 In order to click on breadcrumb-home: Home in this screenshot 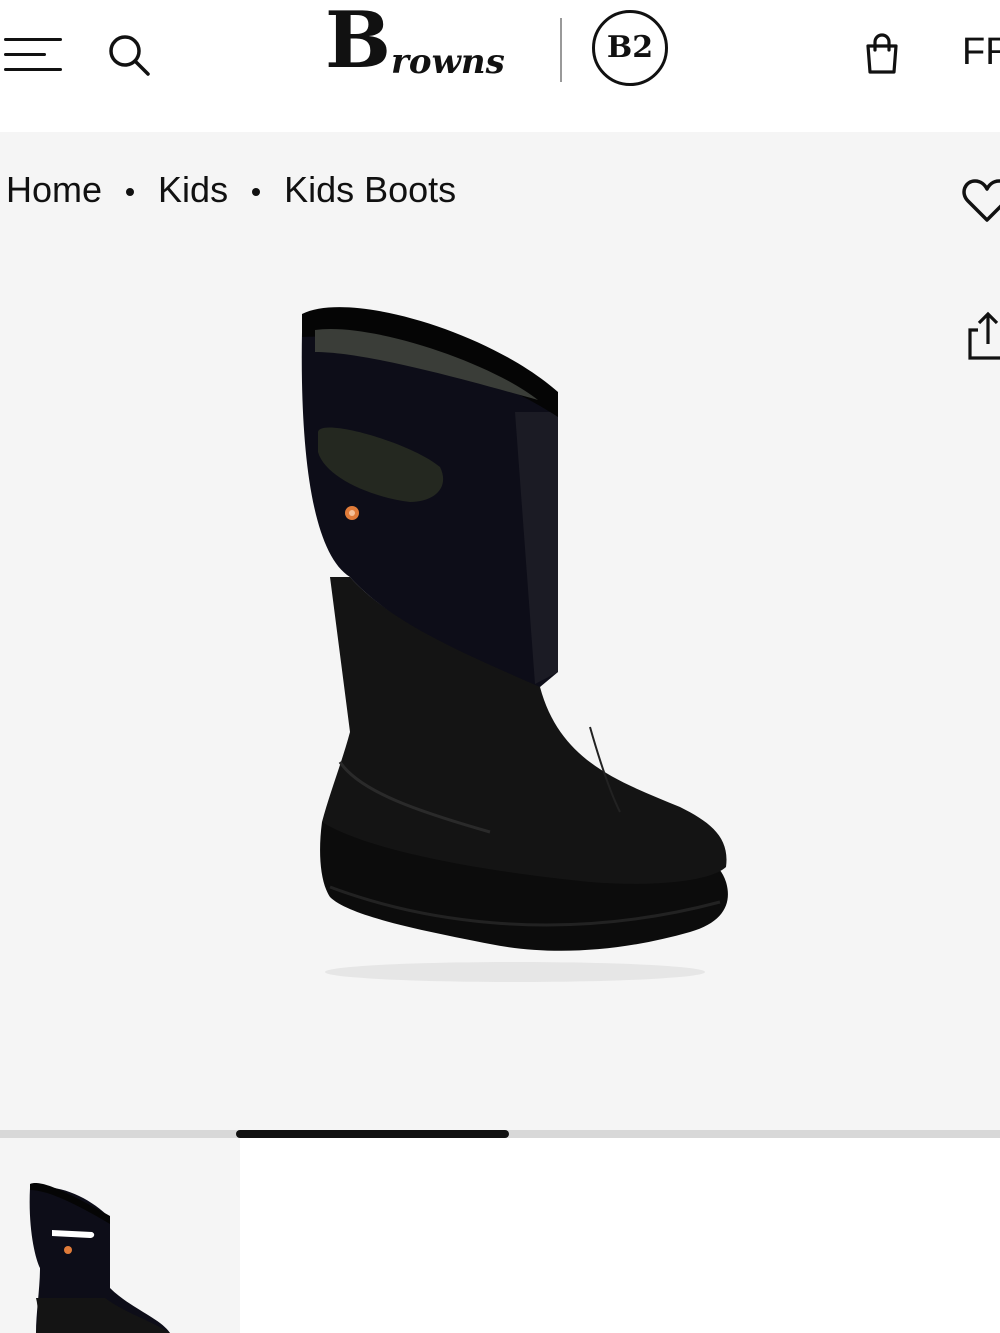, I will do `click(54, 189)`.